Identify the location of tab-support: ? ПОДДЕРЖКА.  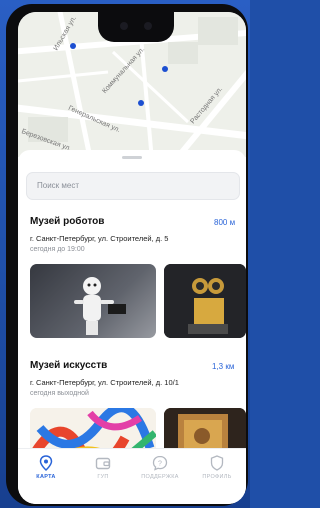
(160, 475).